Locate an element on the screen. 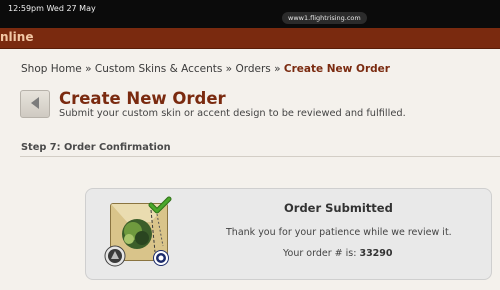 The height and width of the screenshot is (290, 500). breadcrumb-shop-home: Shop Home is located at coordinates (51, 69).